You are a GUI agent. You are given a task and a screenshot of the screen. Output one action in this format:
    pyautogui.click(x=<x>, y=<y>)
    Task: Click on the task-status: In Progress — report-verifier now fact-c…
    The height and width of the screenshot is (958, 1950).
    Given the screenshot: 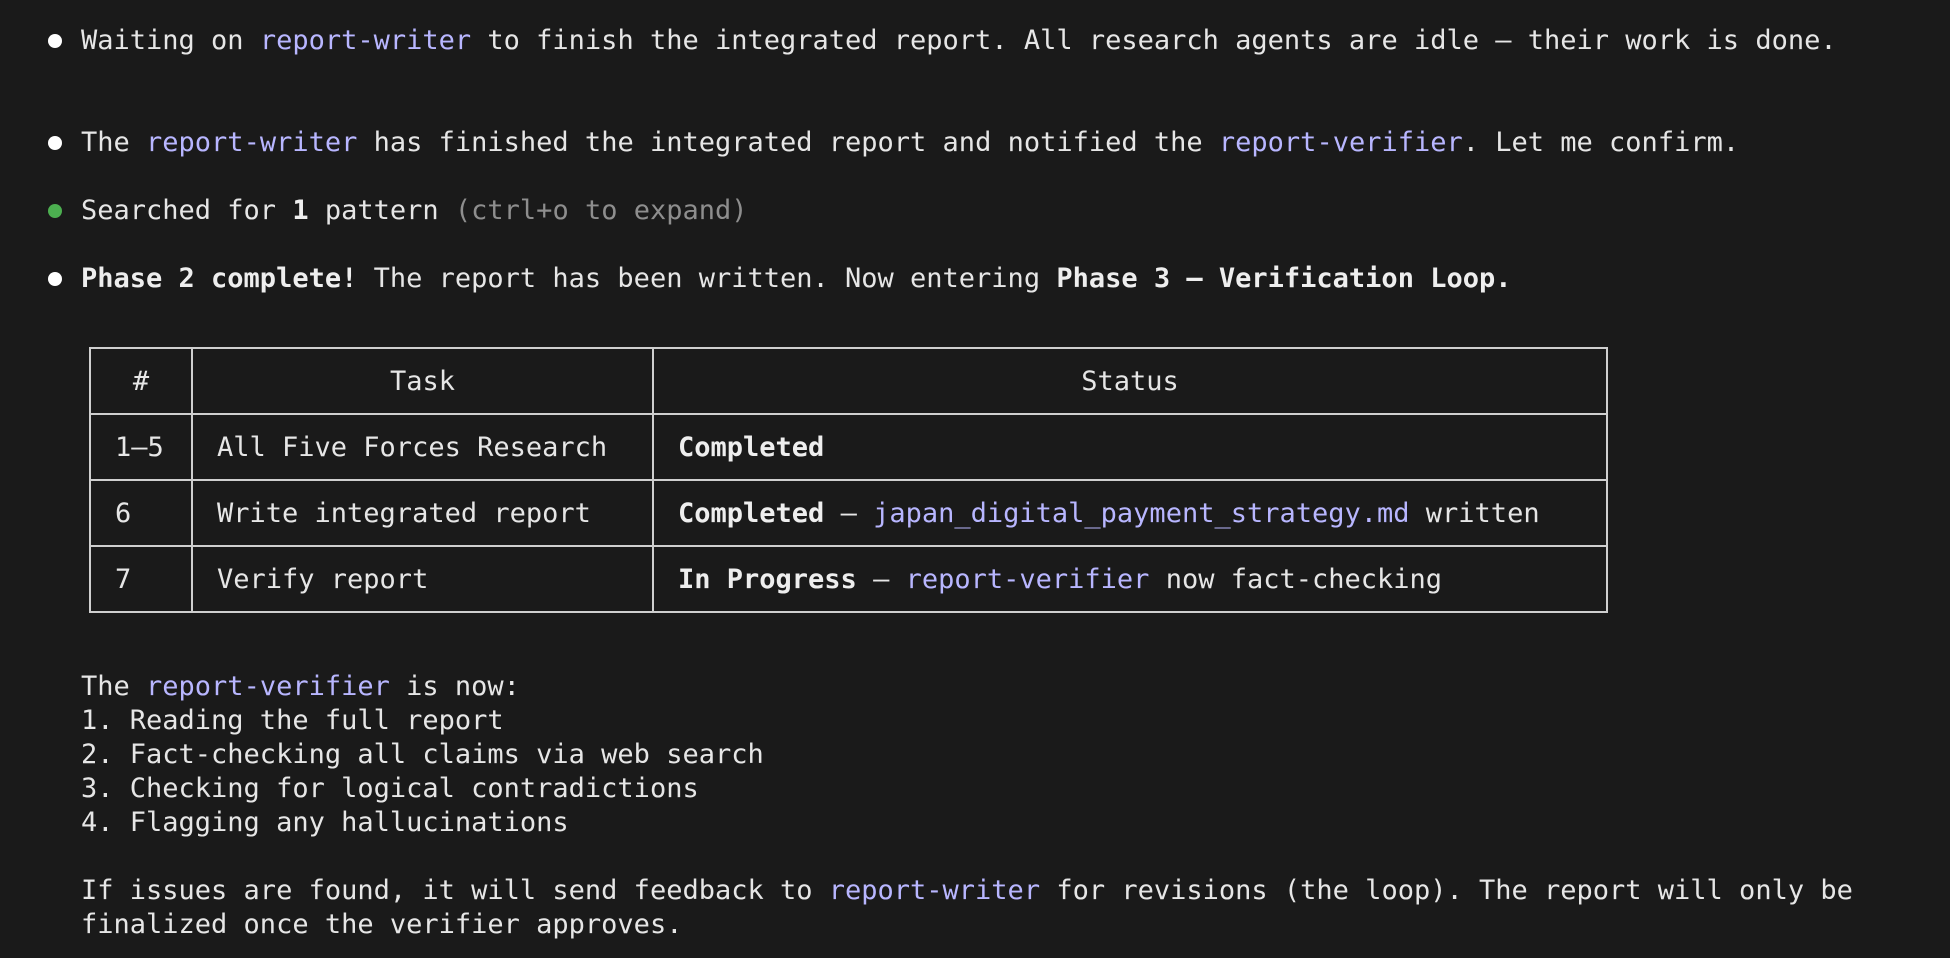 What is the action you would take?
    pyautogui.click(x=1130, y=579)
    